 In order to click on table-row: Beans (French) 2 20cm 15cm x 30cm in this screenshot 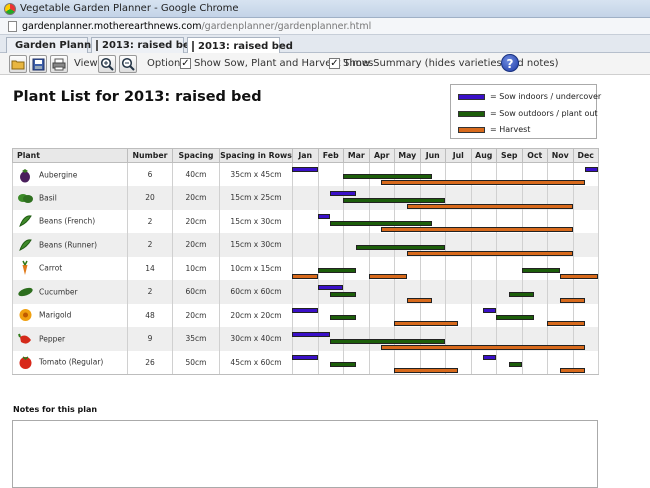, I will do `click(305, 221)`.